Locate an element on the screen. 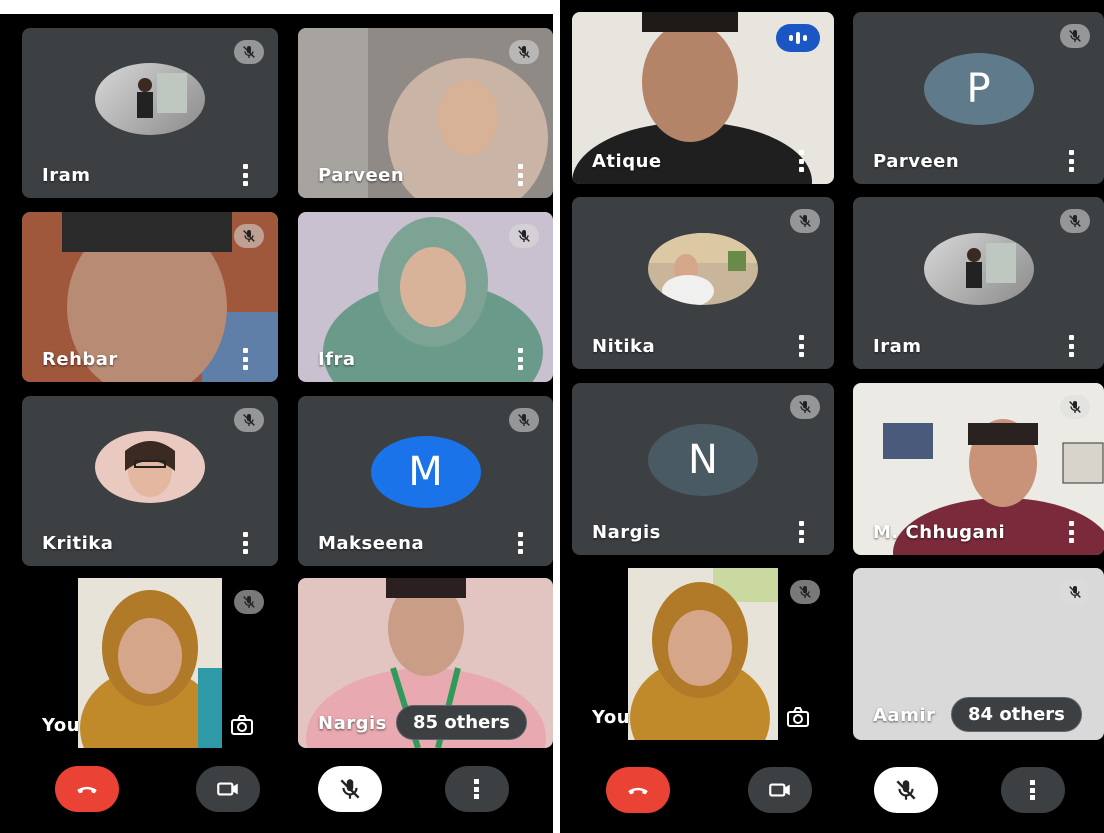  participant-tile: M Makseena is located at coordinates (425, 481).